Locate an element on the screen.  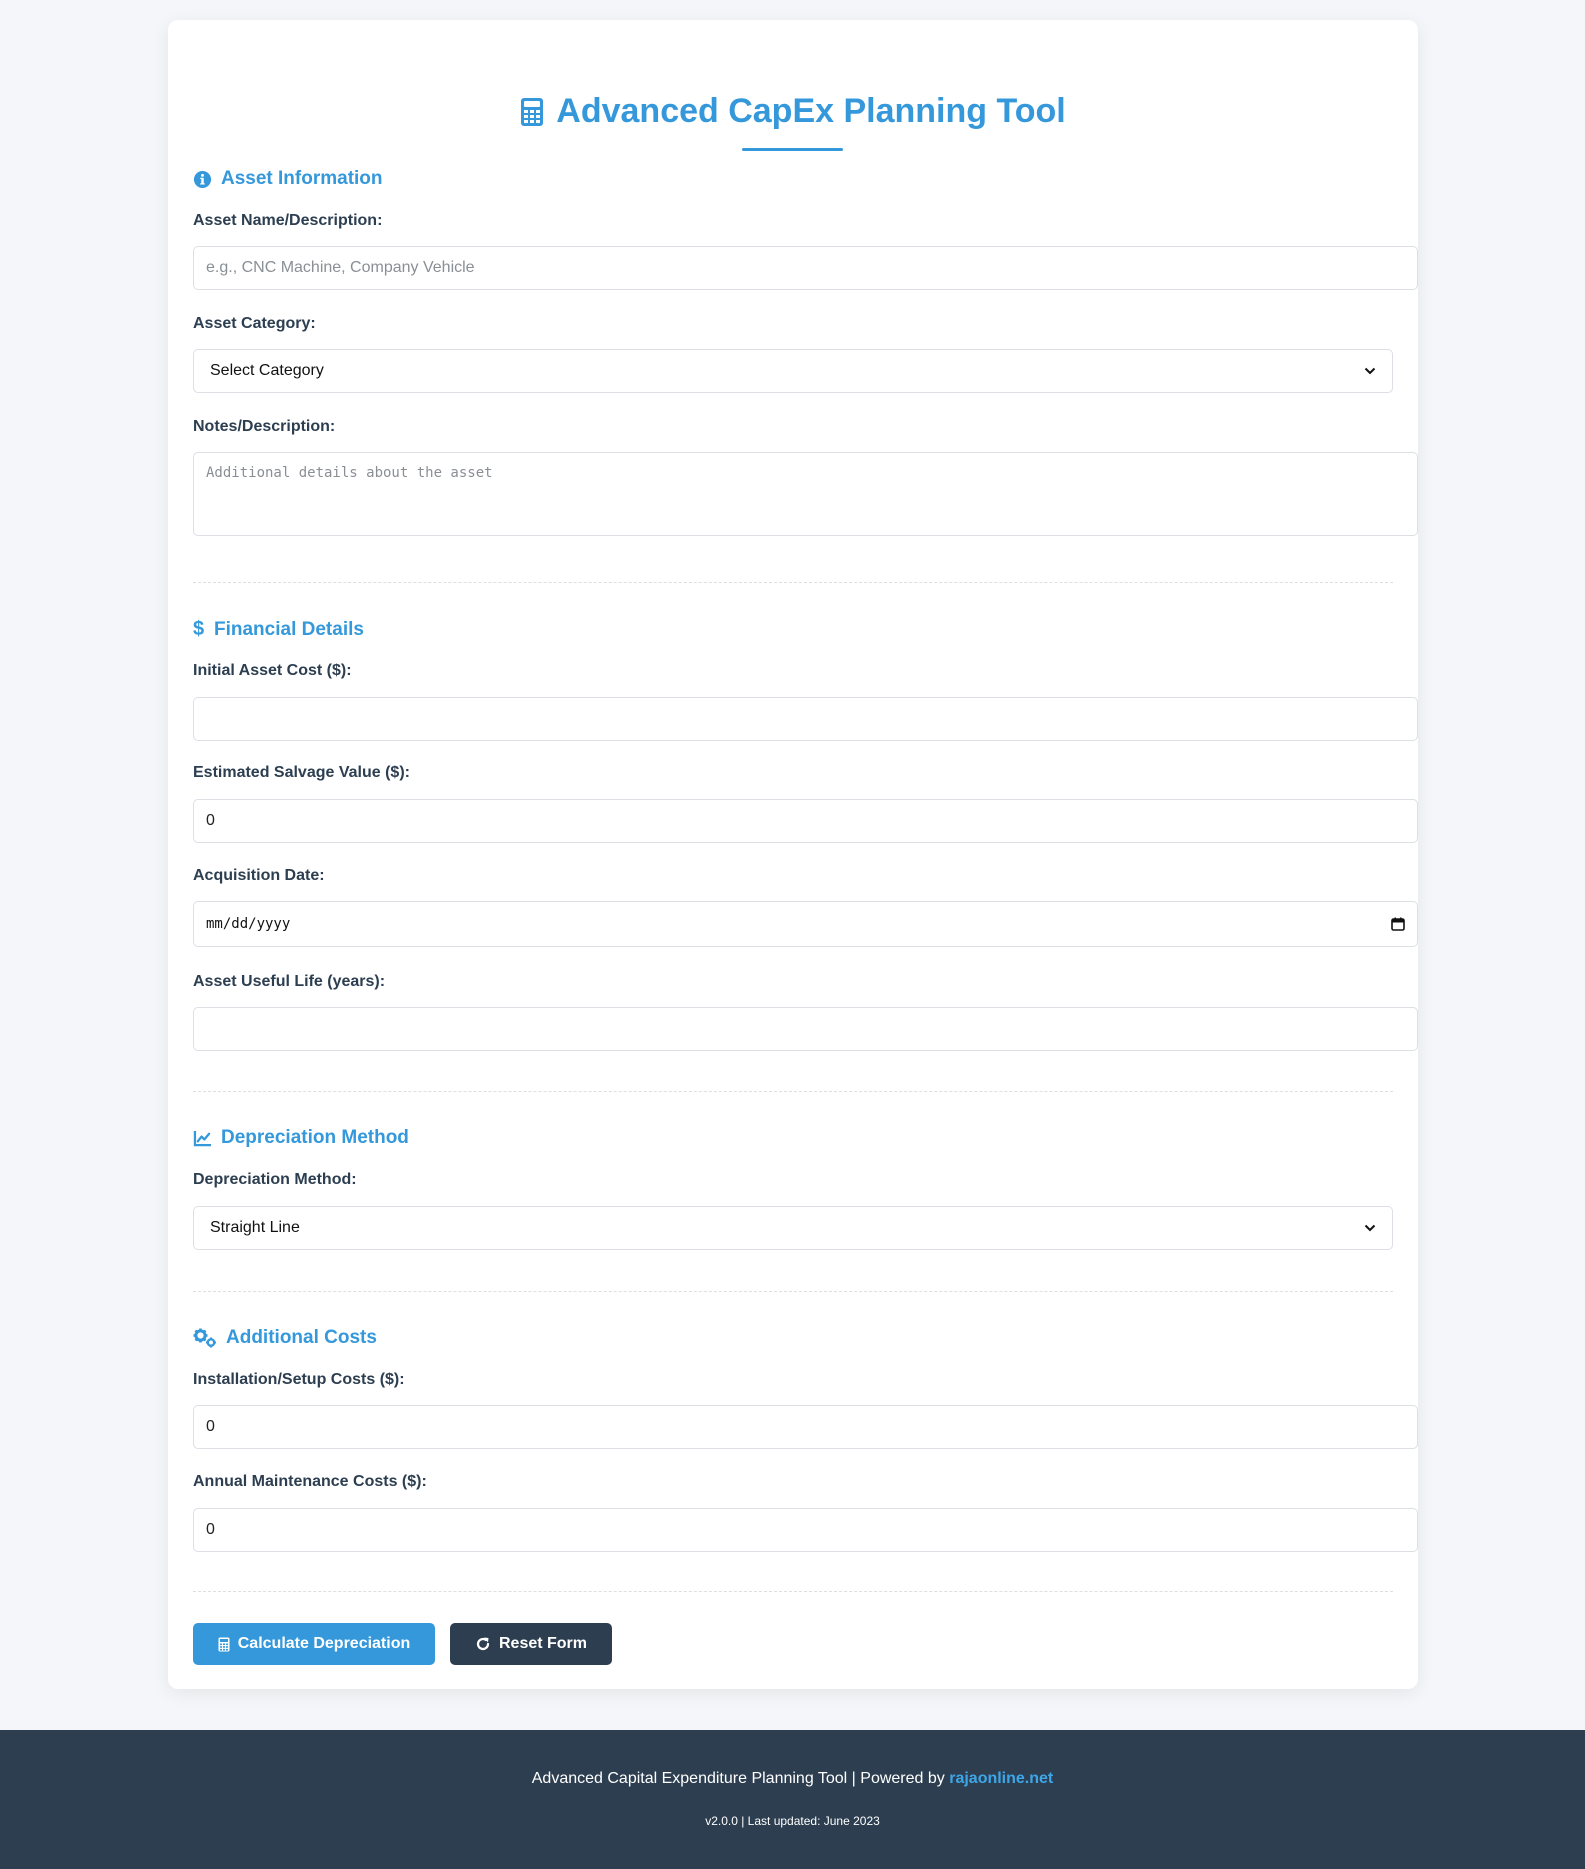
calculate-depreciation-button: Calculate Depreciation is located at coordinates (314, 1644).